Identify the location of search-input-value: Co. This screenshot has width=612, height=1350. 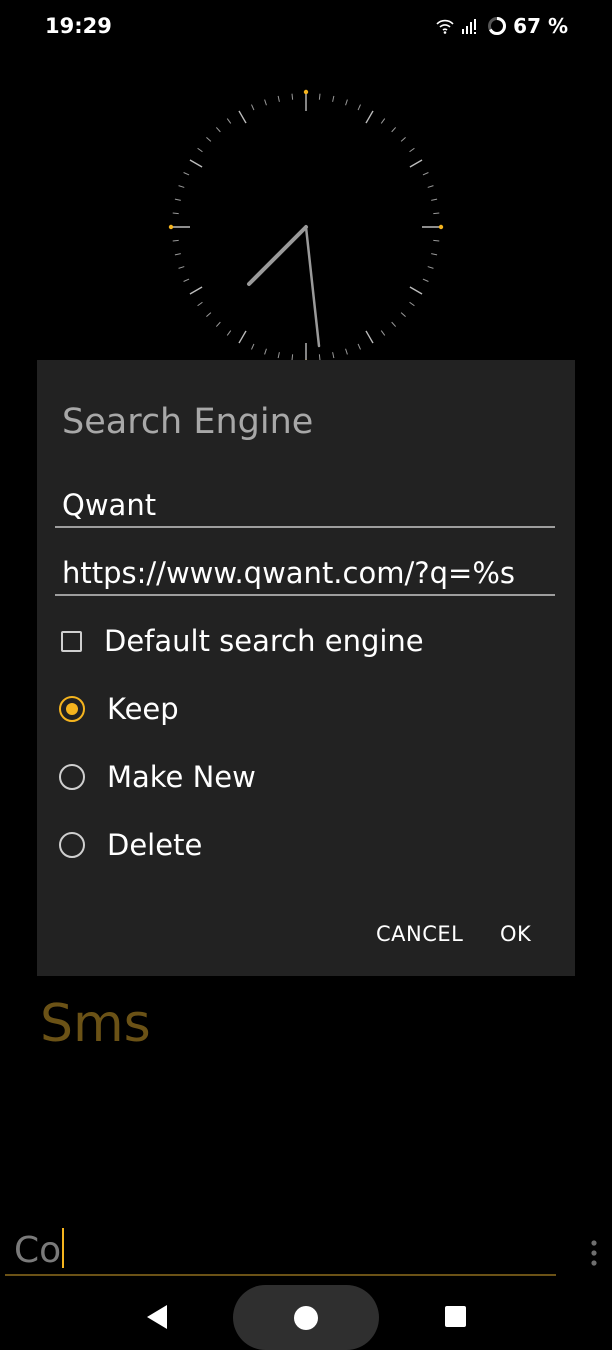
(39, 1249).